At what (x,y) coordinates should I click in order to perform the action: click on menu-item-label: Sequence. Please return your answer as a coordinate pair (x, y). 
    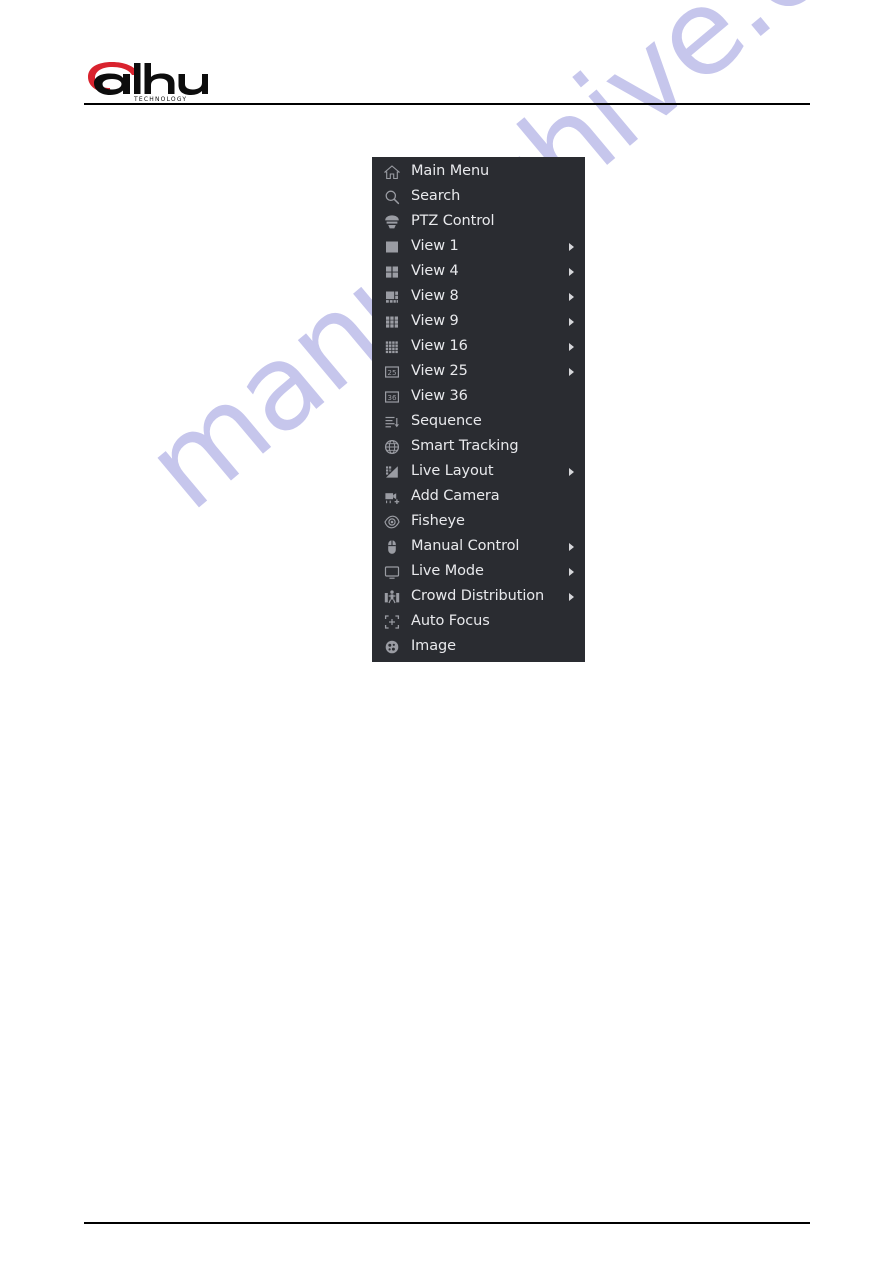
    Looking at the image, I should click on (446, 421).